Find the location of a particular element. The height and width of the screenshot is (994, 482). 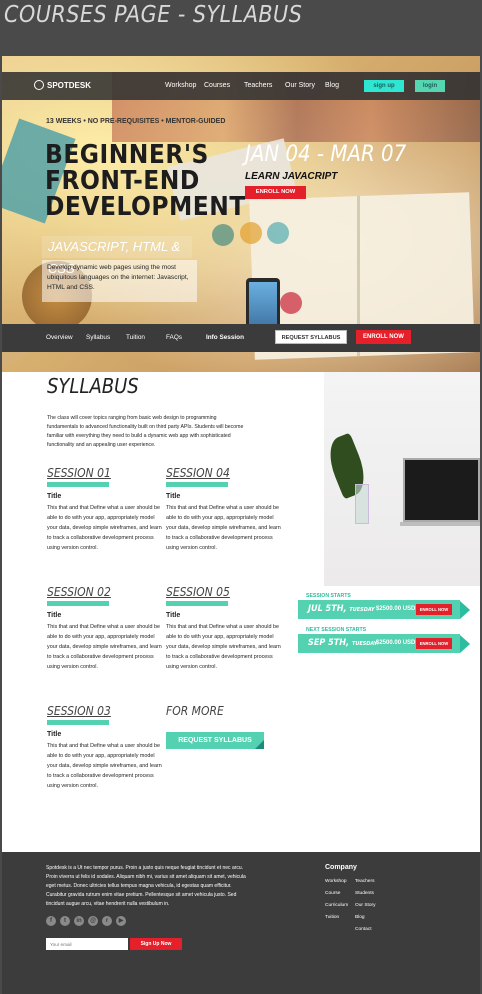

hero-date-range: JAN 04 - MAR 07 is located at coordinates (326, 154).